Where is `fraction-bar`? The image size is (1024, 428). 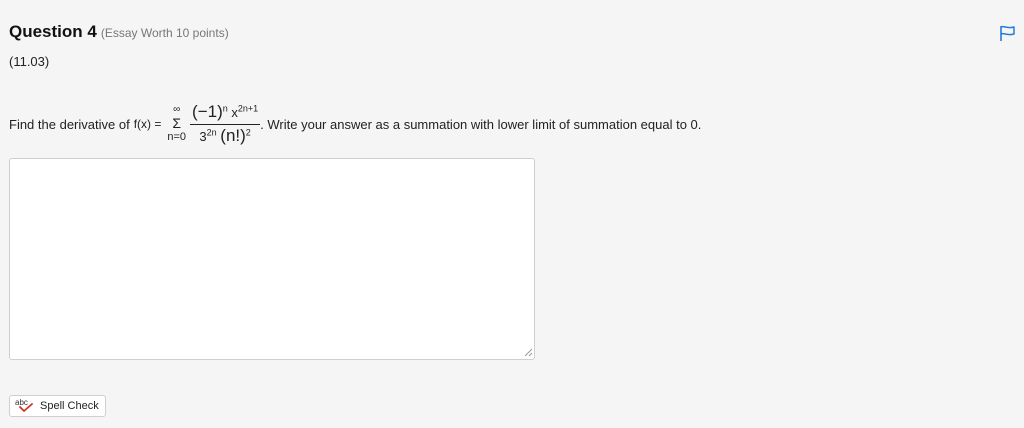
fraction-bar is located at coordinates (225, 124).